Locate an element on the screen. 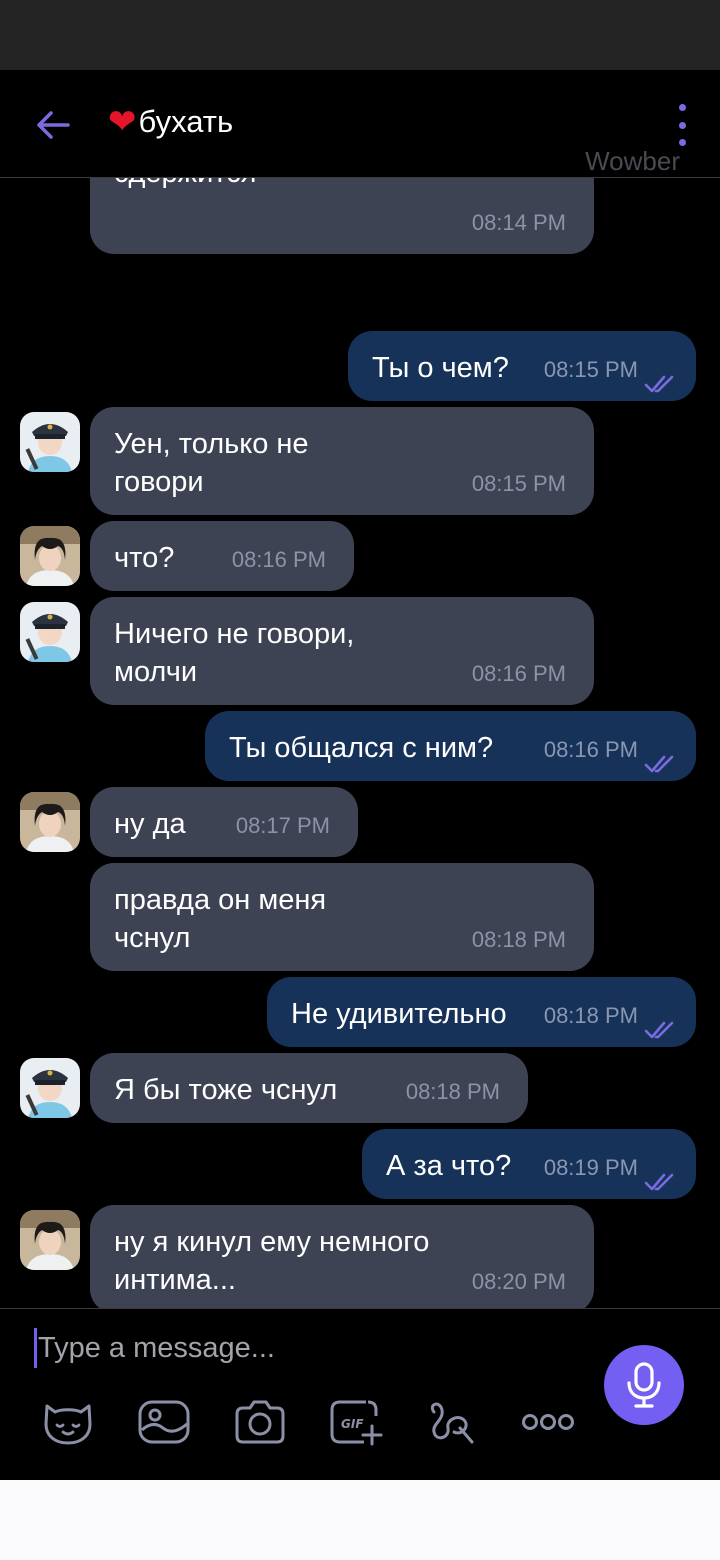 The height and width of the screenshot is (1560, 720). message-text-line: Уен, только не is located at coordinates (211, 444).